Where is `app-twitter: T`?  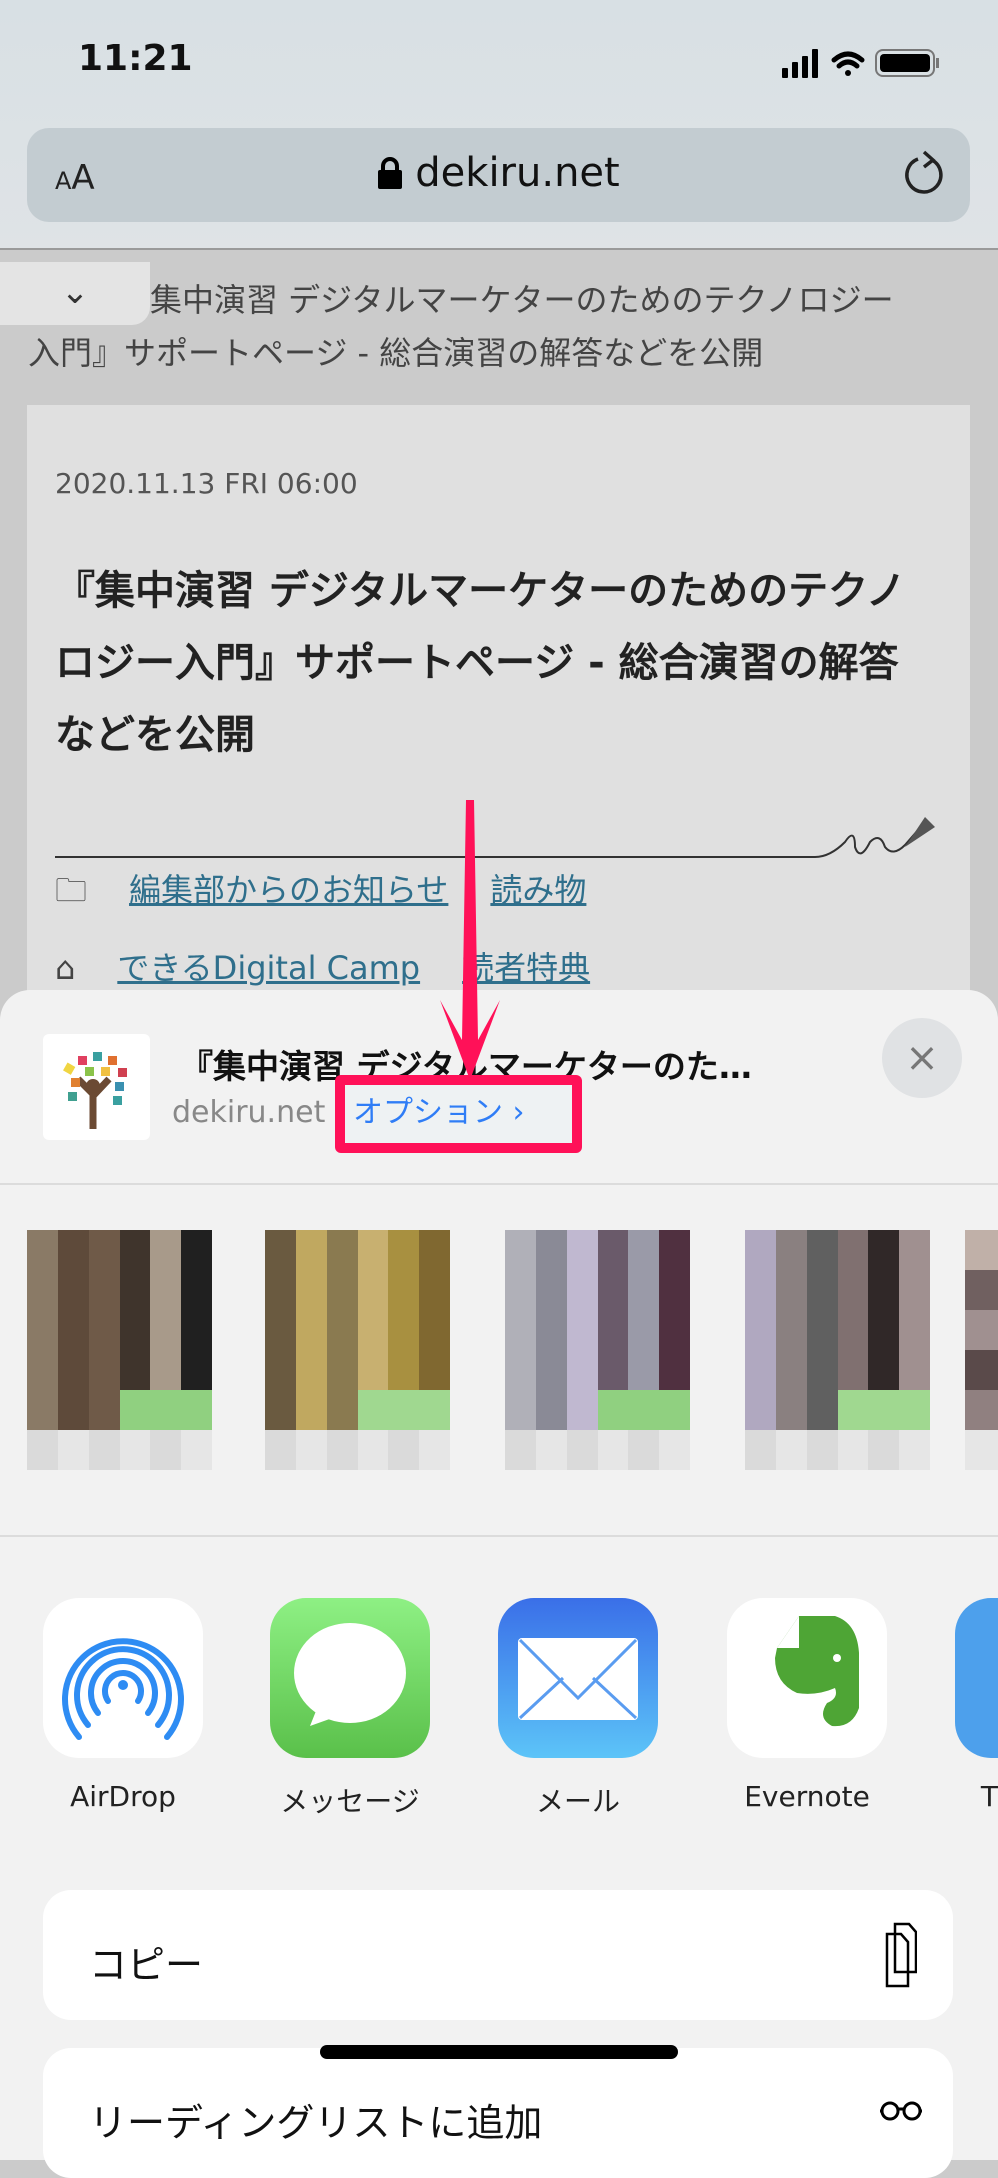 app-twitter: T is located at coordinates (976, 1705).